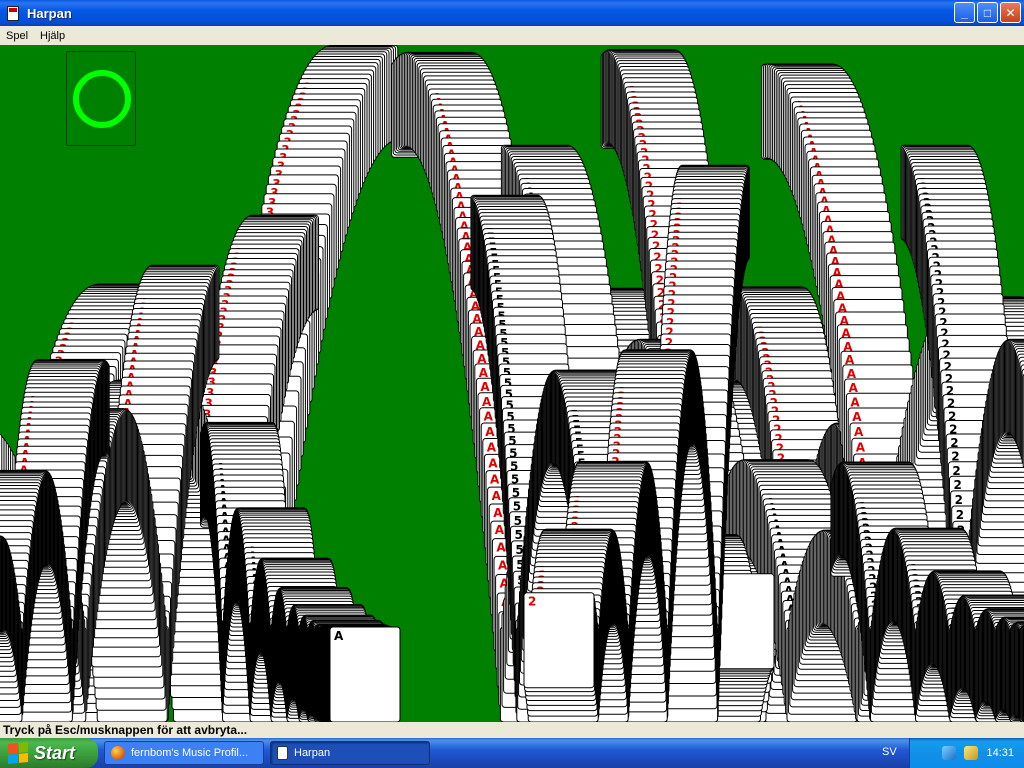 The image size is (1024, 768). What do you see at coordinates (512, 13) in the screenshot?
I see `title-bar: Harpan _ □ ✕` at bounding box center [512, 13].